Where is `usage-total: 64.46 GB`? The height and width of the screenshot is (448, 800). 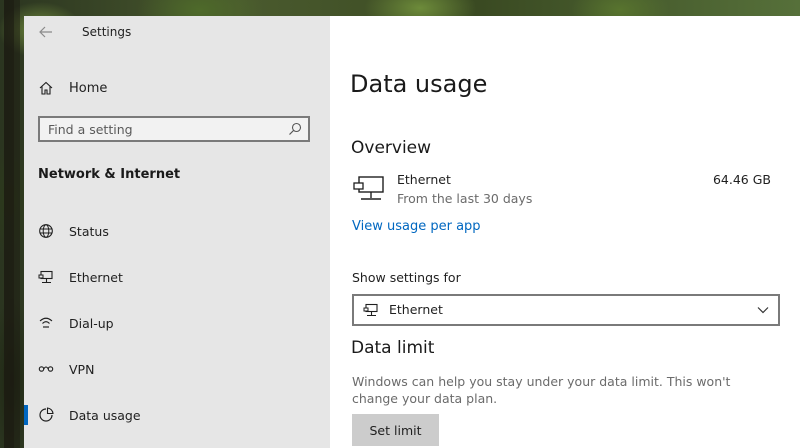
usage-total: 64.46 GB is located at coordinates (741, 179).